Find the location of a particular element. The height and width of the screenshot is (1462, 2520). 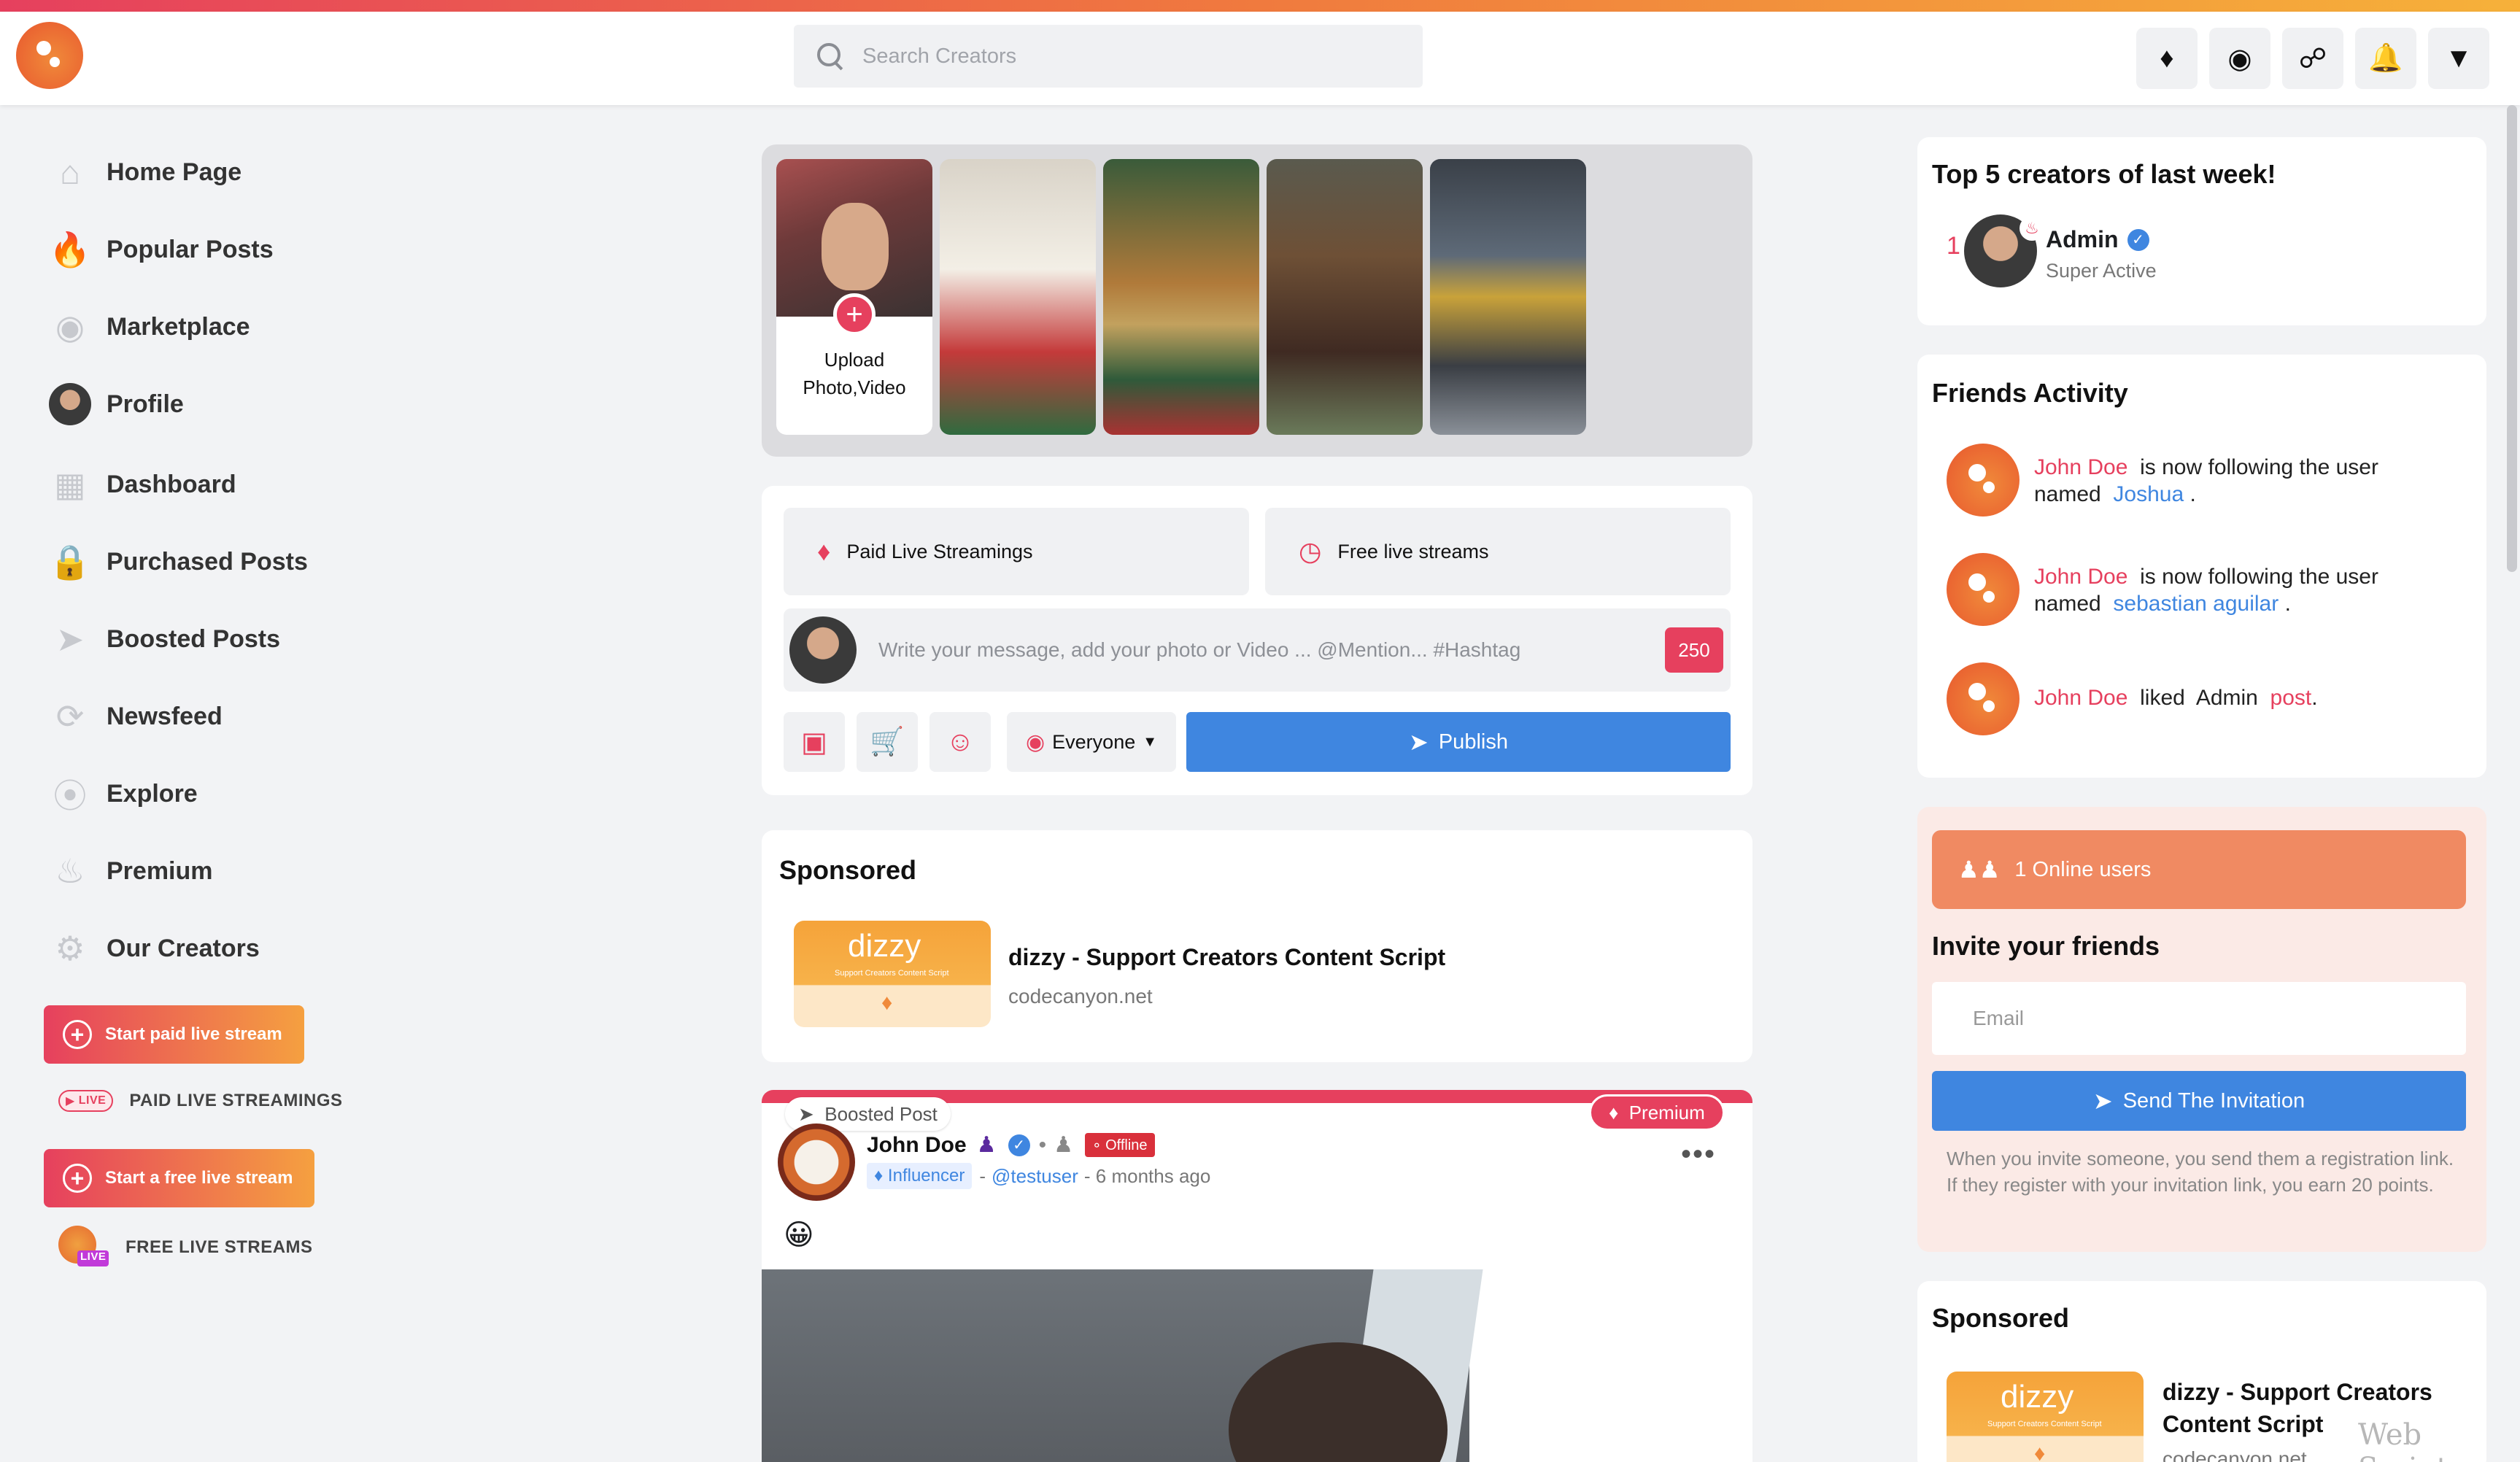

chevron-down-icon: ▼ is located at coordinates (1151, 741).